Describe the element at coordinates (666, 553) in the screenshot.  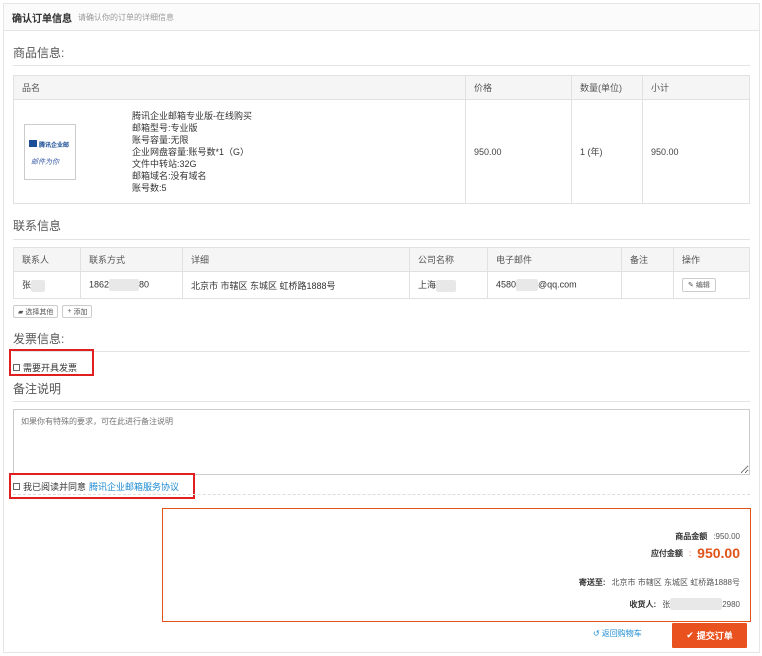
I see `payable-label: 应付金额` at that location.